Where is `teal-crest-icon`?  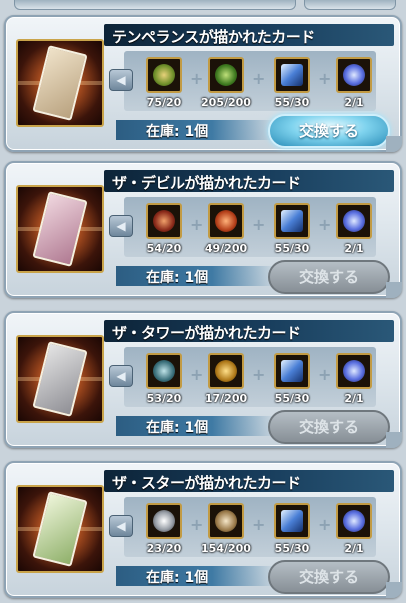 teal-crest-icon is located at coordinates (164, 371).